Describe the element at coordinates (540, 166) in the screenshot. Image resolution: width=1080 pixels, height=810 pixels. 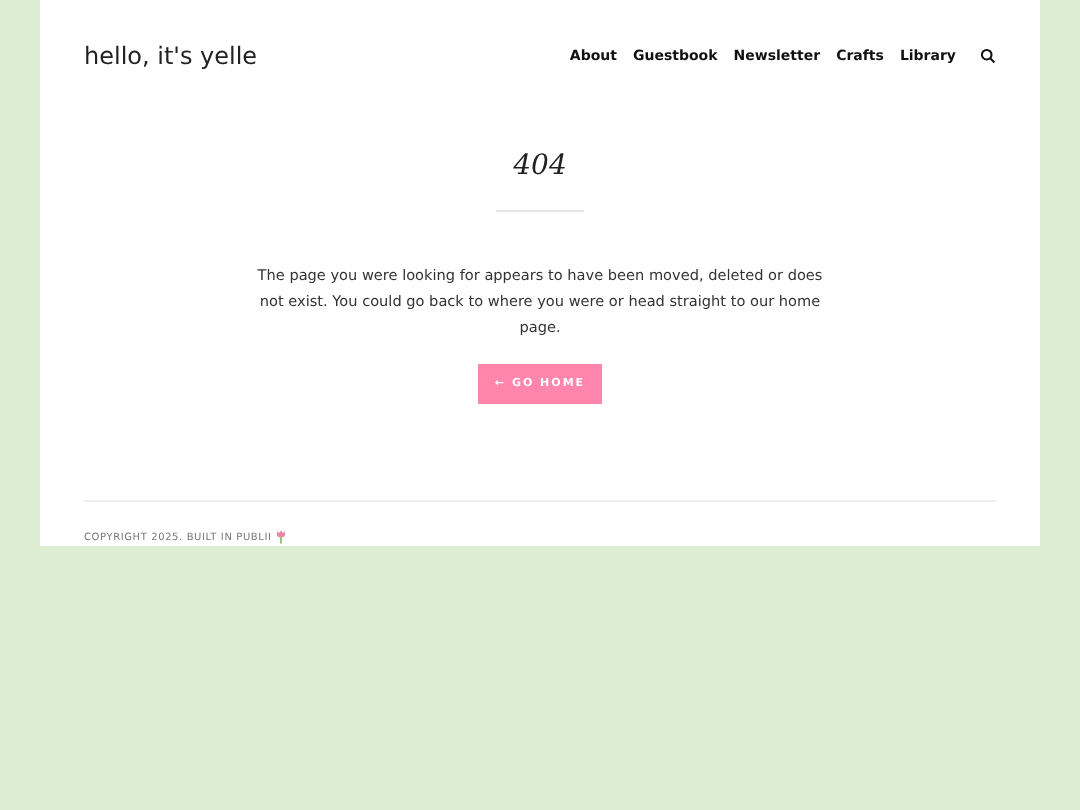
I see `error-heading: 404` at that location.